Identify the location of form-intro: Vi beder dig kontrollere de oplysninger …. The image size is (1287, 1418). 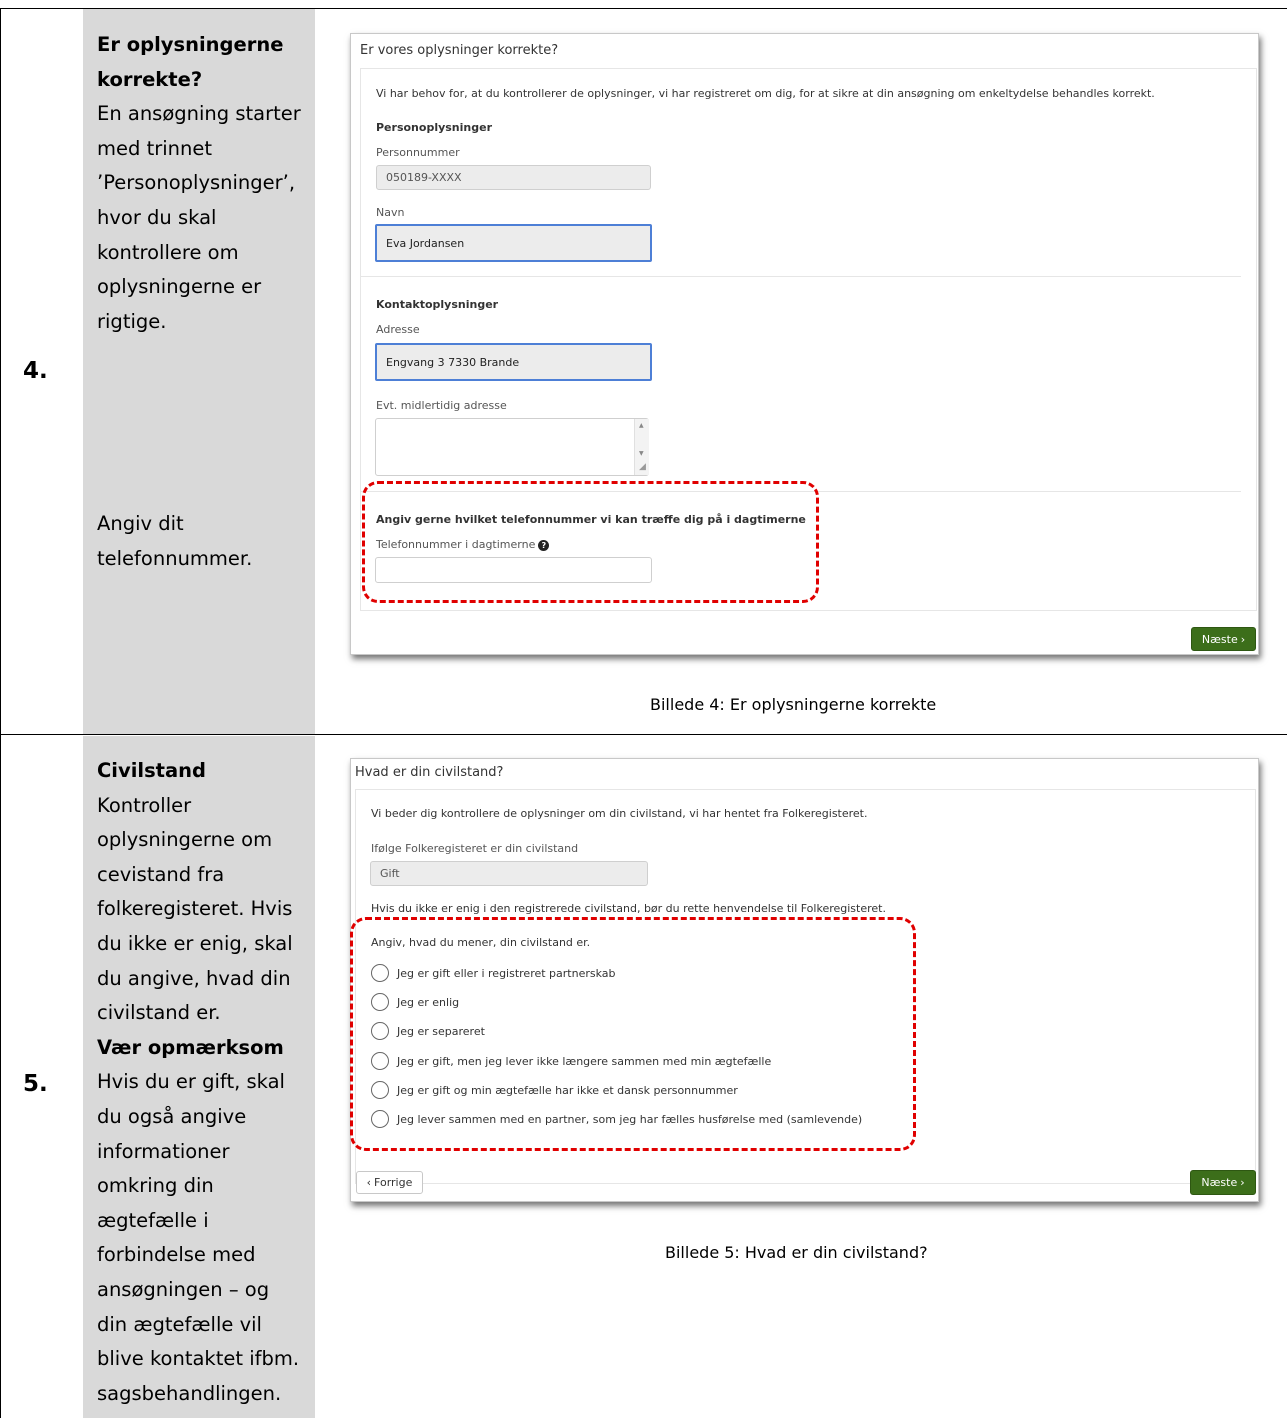
(619, 813).